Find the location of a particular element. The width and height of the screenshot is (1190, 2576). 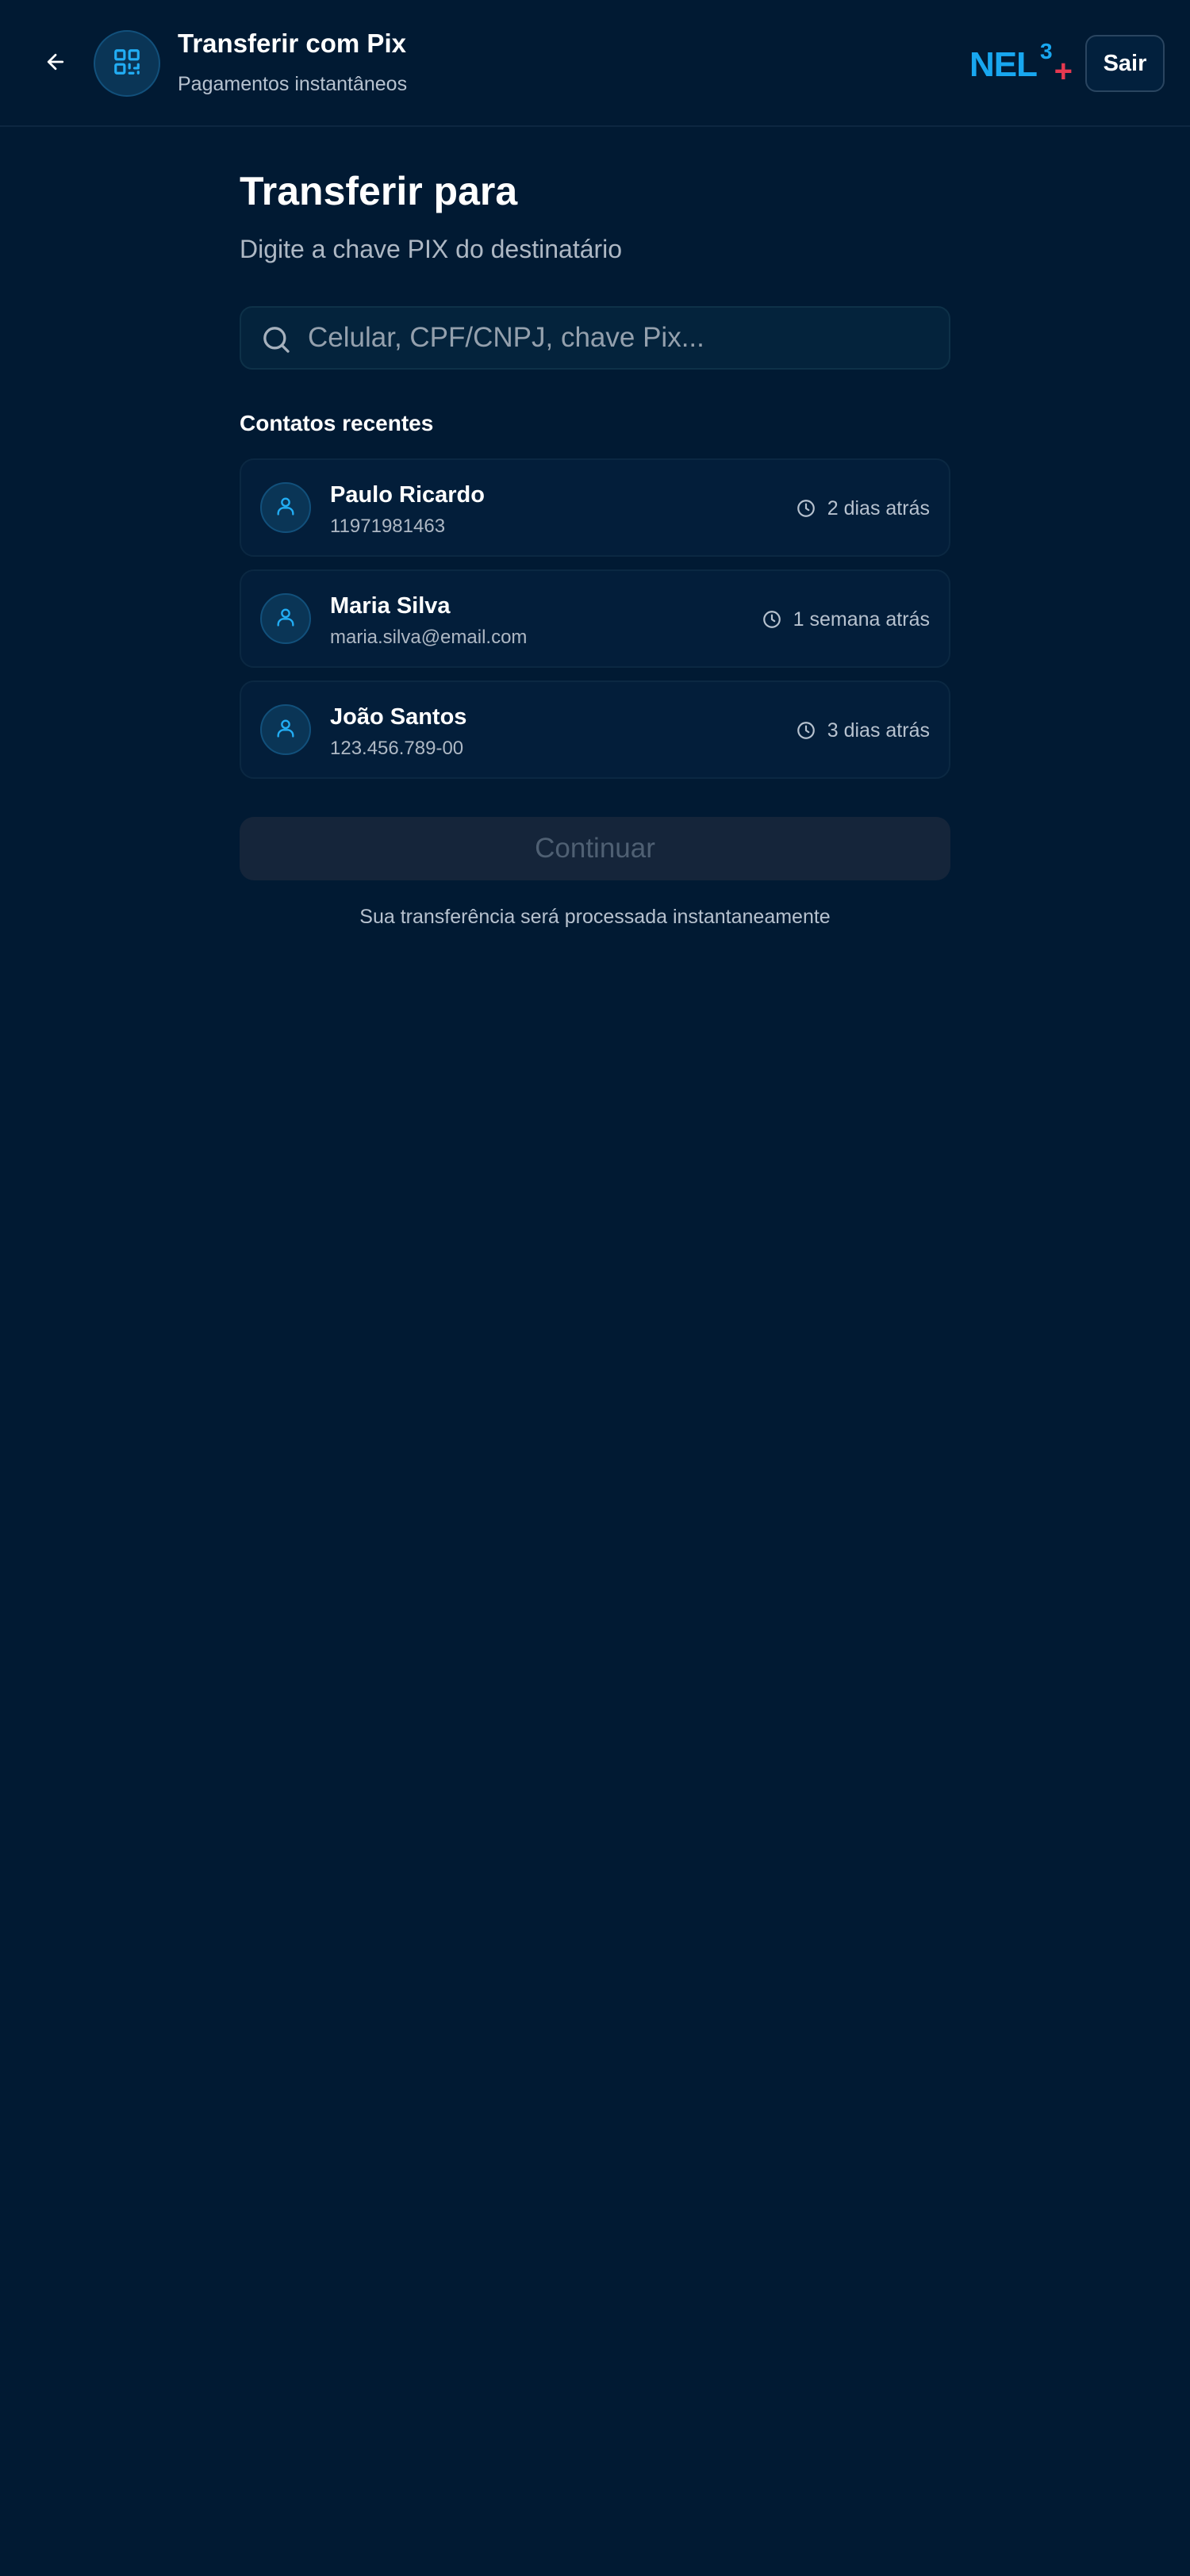

qr-code-icon is located at coordinates (127, 64).